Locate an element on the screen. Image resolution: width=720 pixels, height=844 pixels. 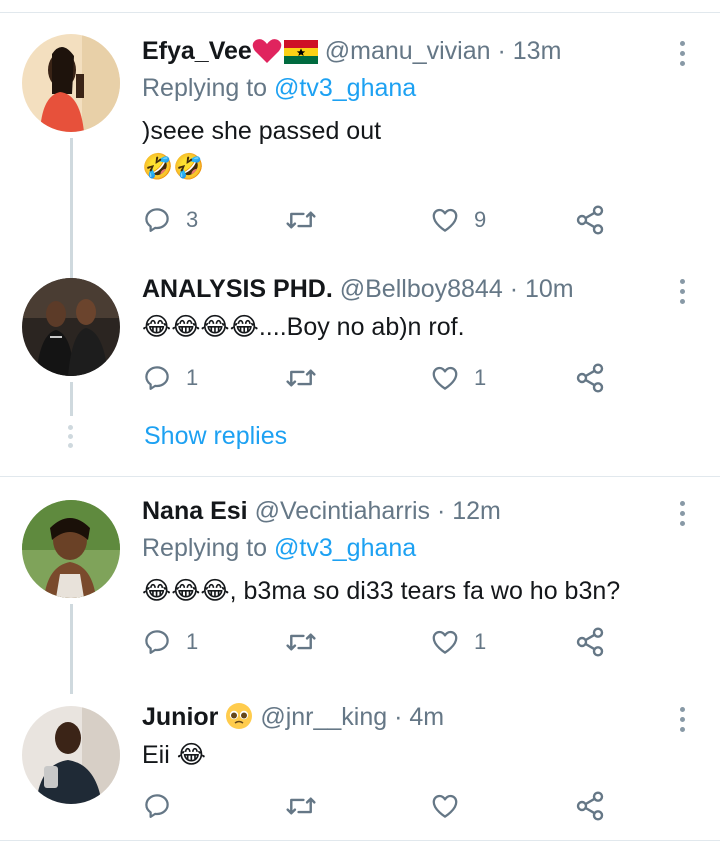
display-name: ANALYSIS PHD. is located at coordinates (237, 289).